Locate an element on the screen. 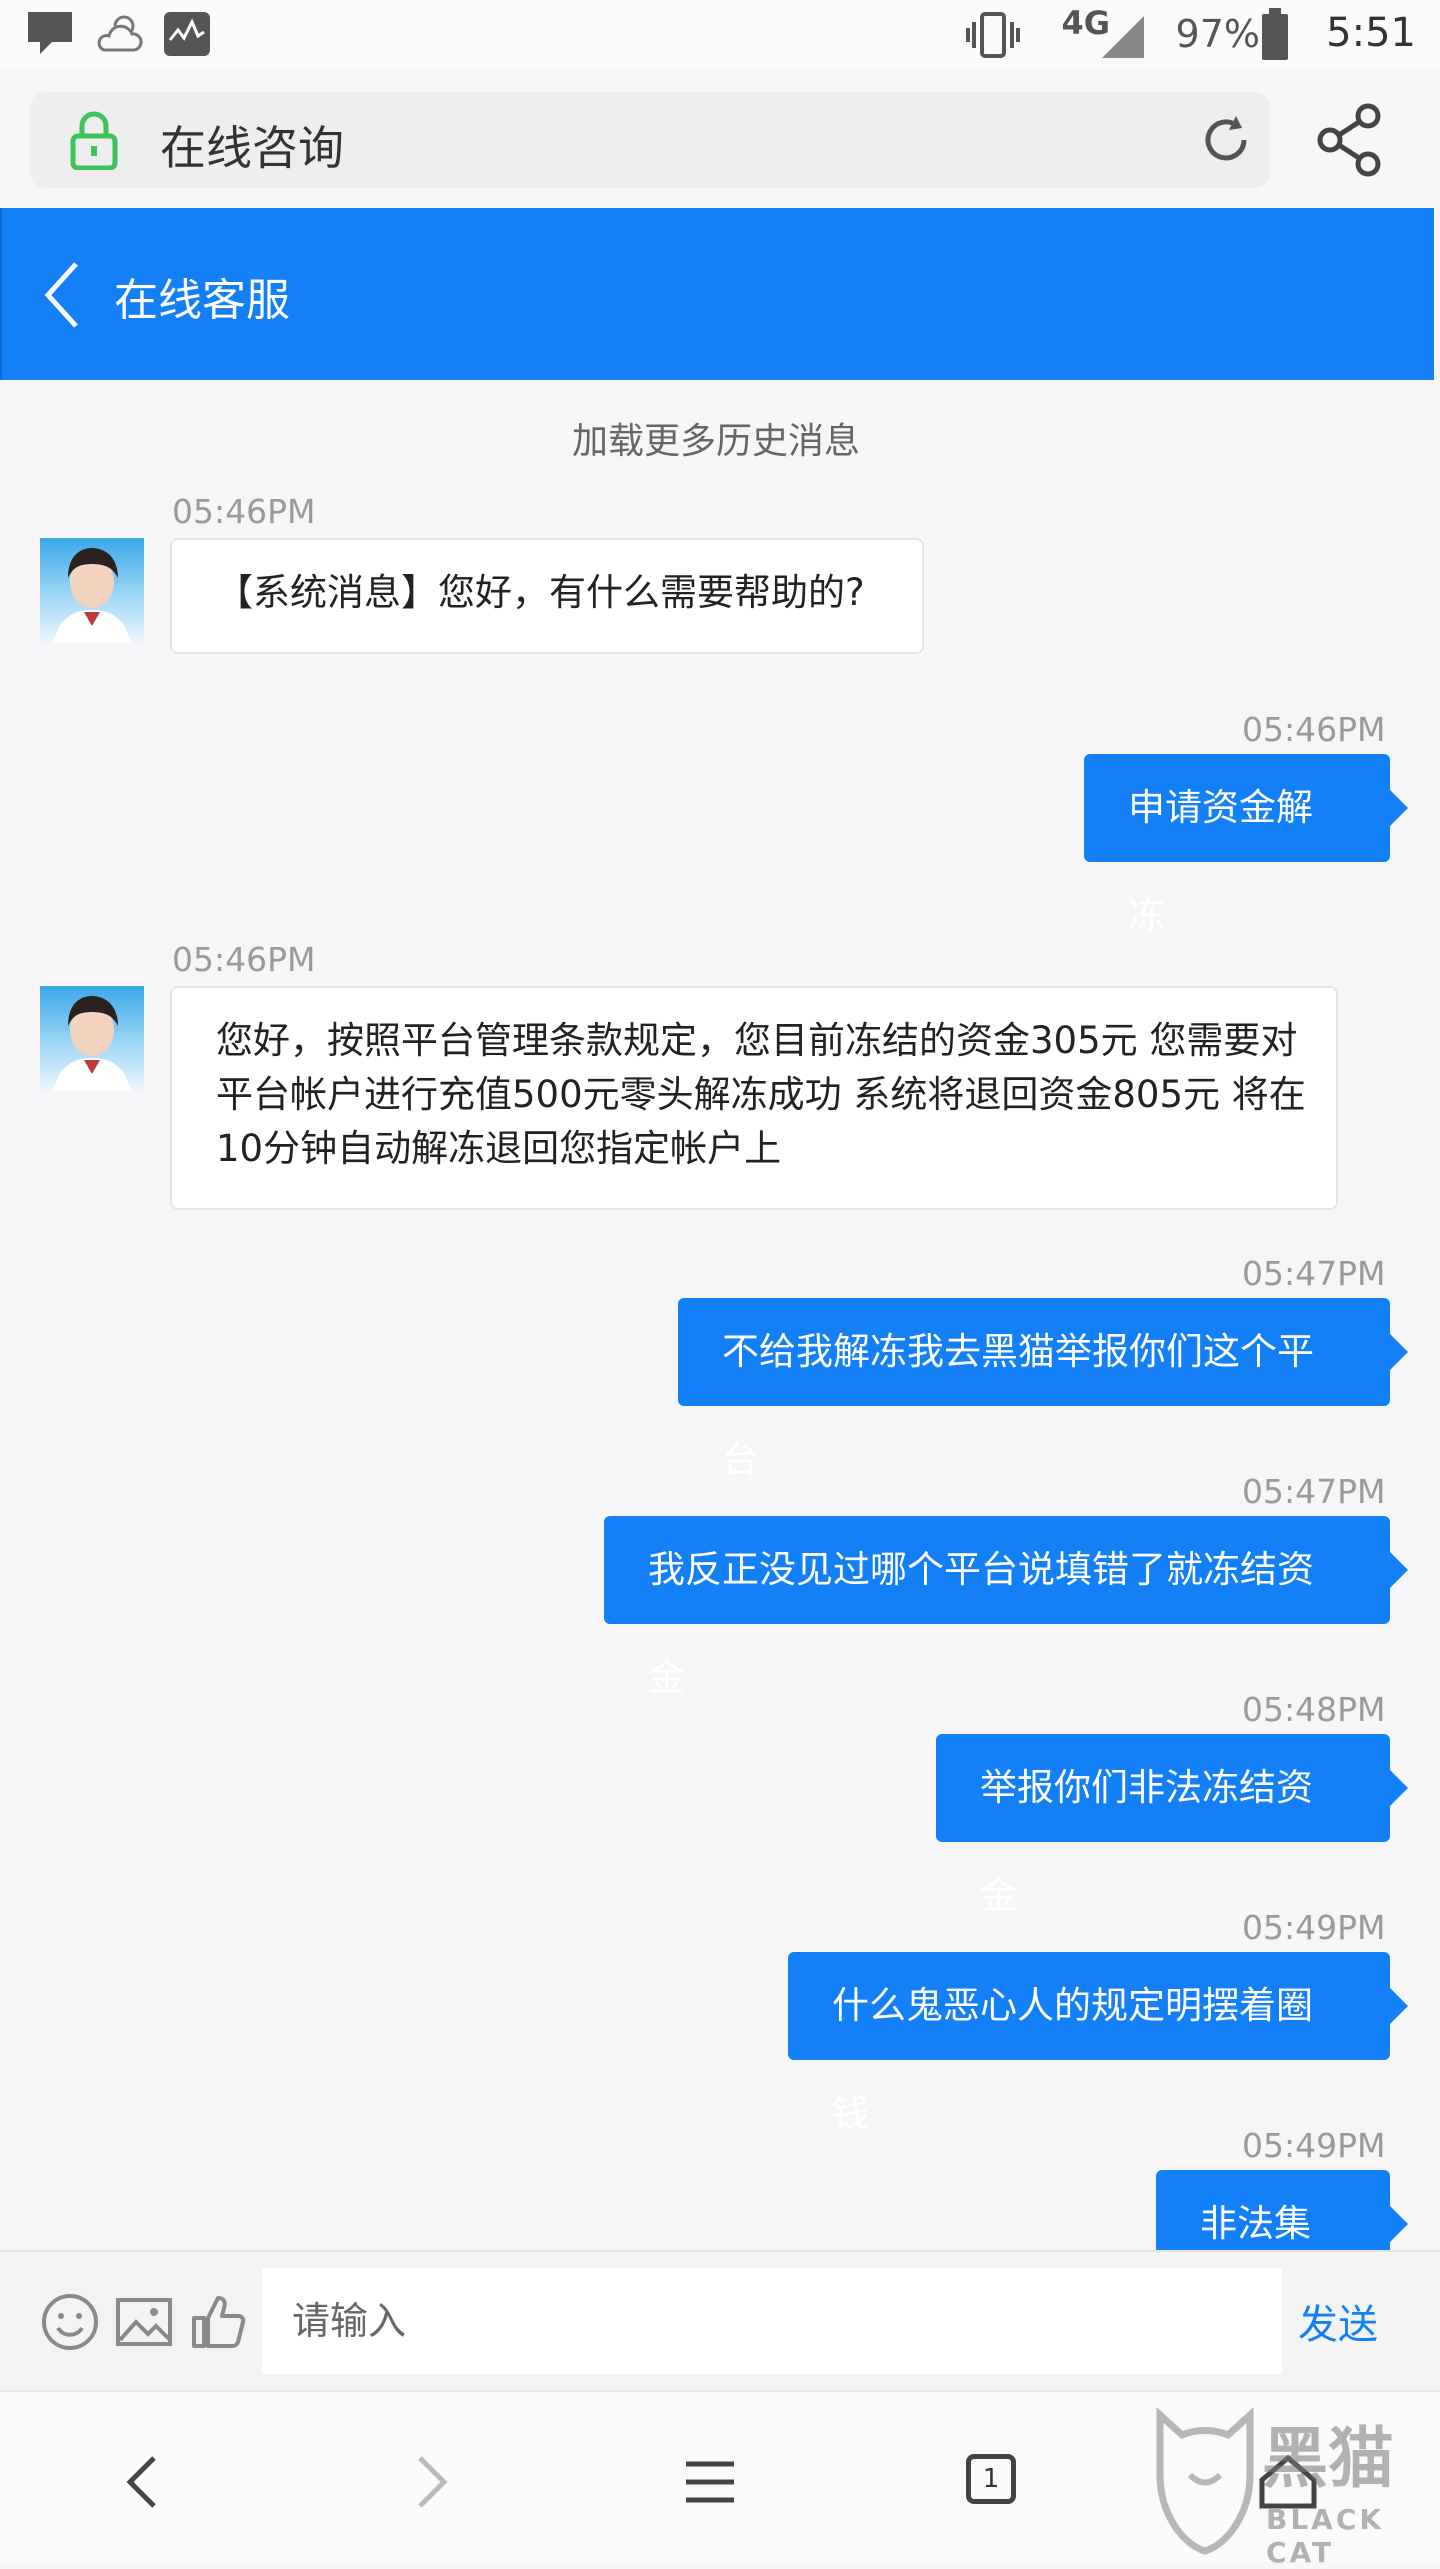 The width and height of the screenshot is (1440, 2569). header-title: 在线客服 is located at coordinates (202, 300).